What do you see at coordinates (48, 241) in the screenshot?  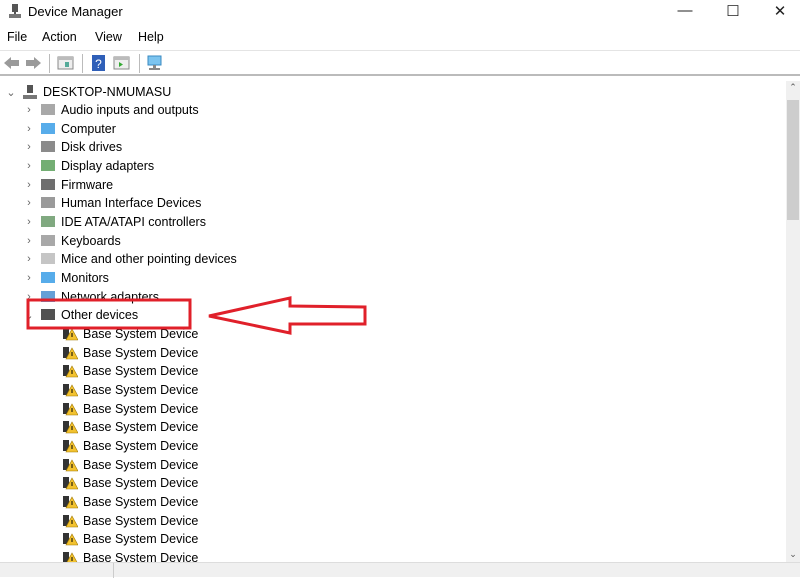 I see `keyboard-icon` at bounding box center [48, 241].